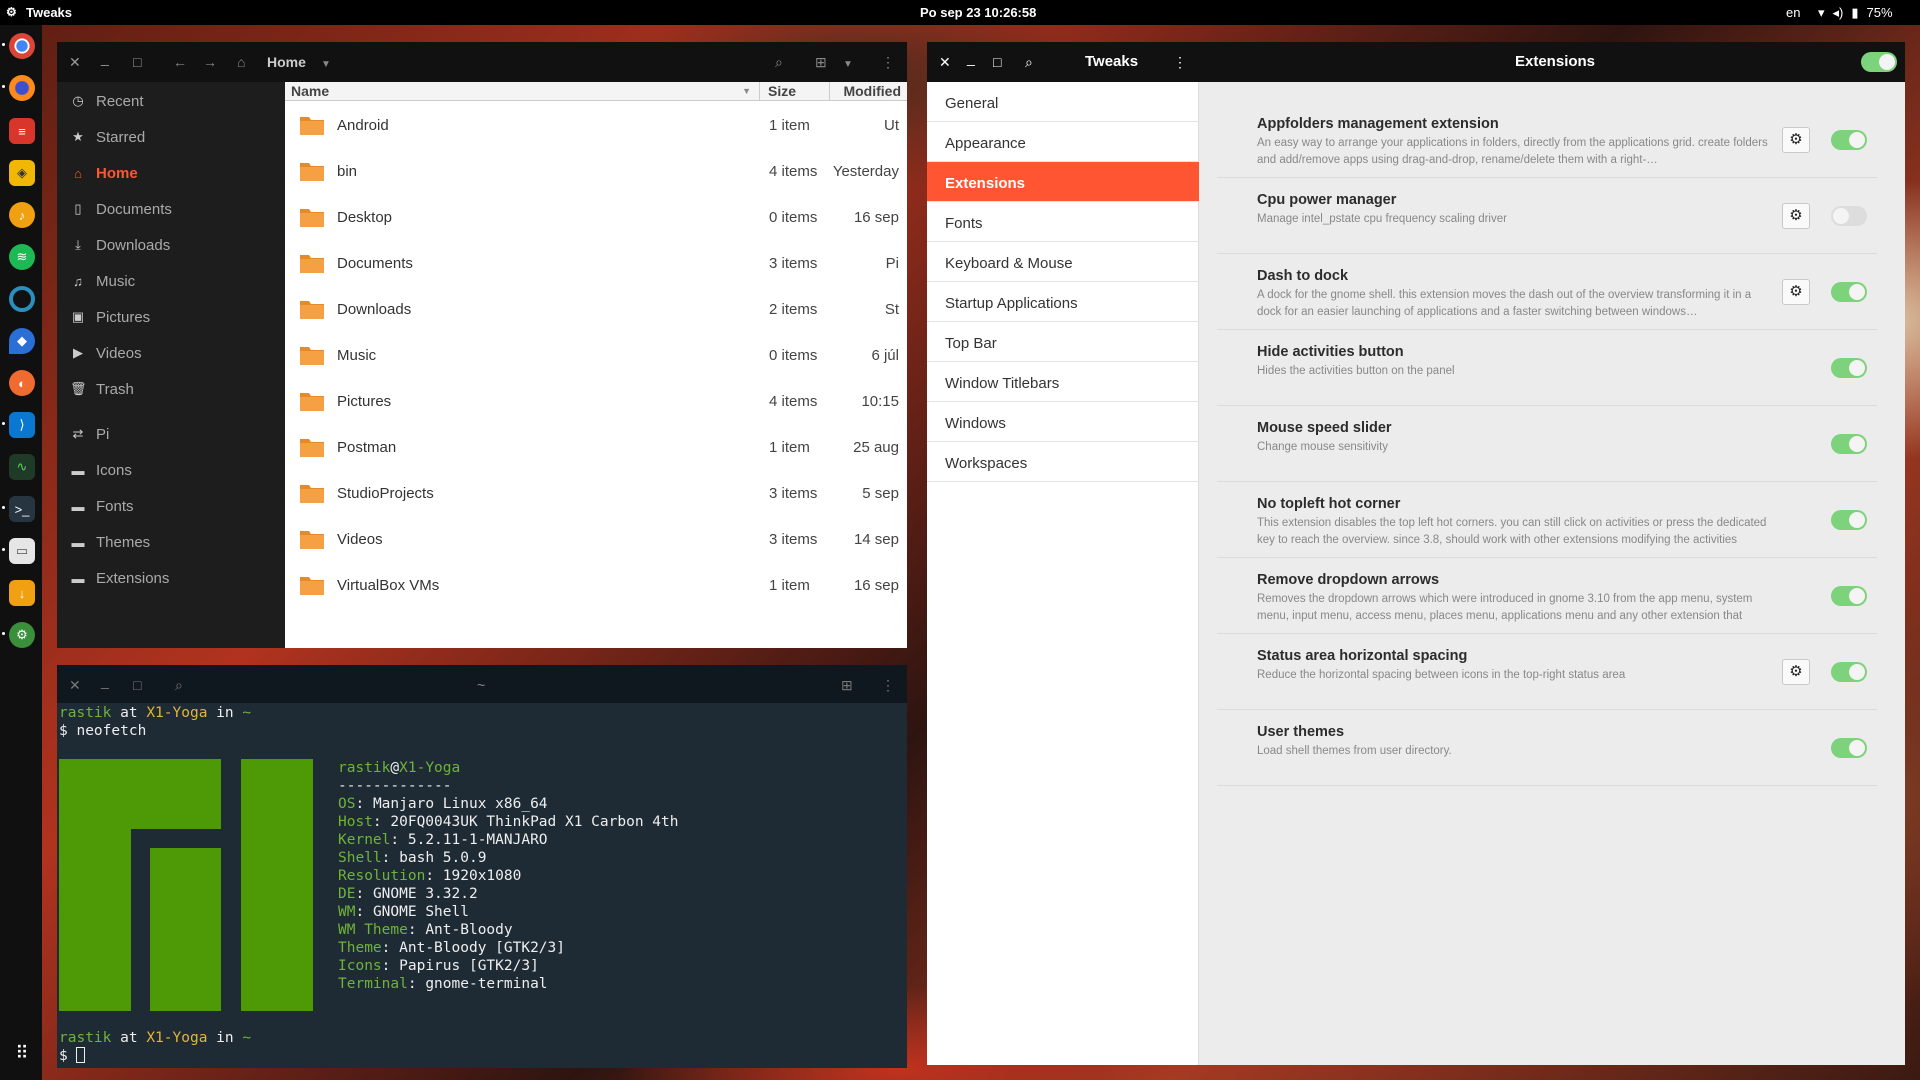 The height and width of the screenshot is (1080, 1920). I want to click on tab-extensions: Extensions, so click(1063, 182).